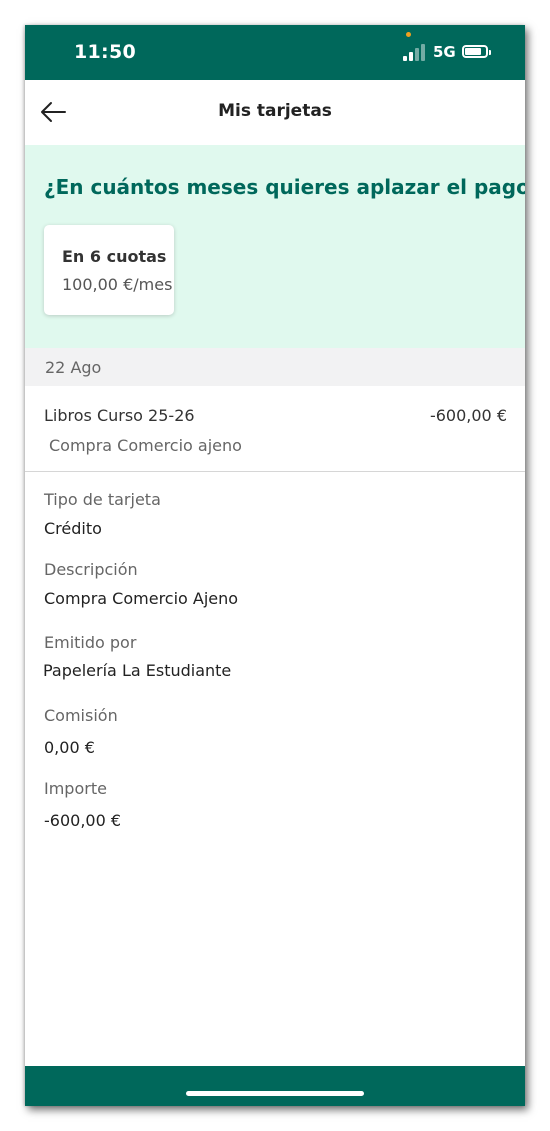 The height and width of the screenshot is (1131, 550). I want to click on network-type: 5G, so click(444, 52).